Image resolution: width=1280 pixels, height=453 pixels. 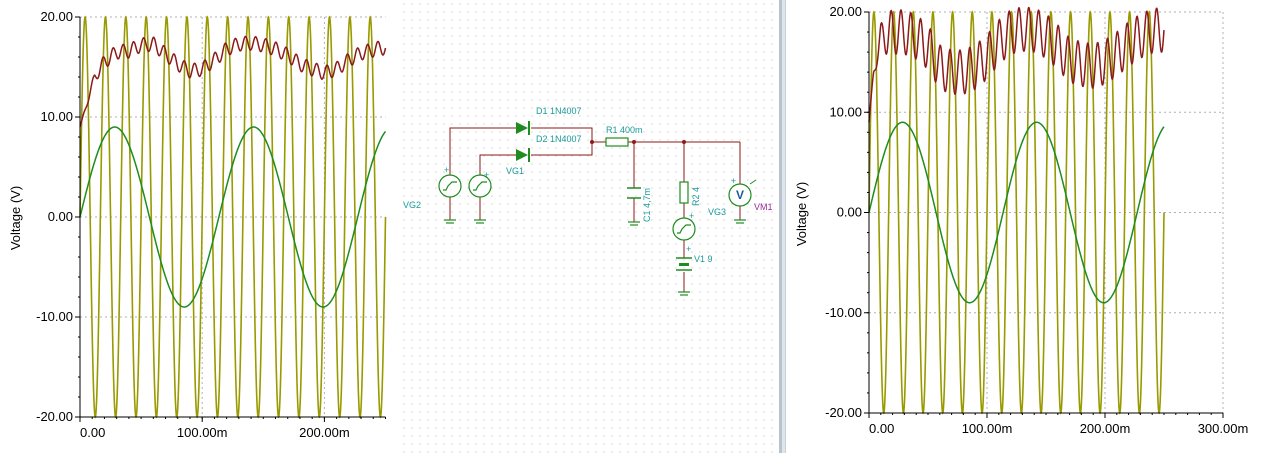 What do you see at coordinates (624, 130) in the screenshot?
I see `r1-label: R1 400m` at bounding box center [624, 130].